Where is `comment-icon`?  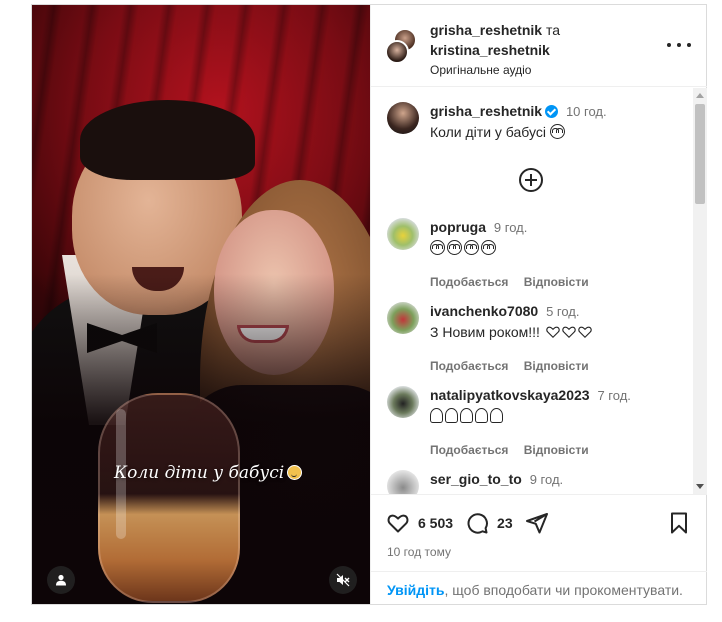
comment-icon is located at coordinates (477, 523).